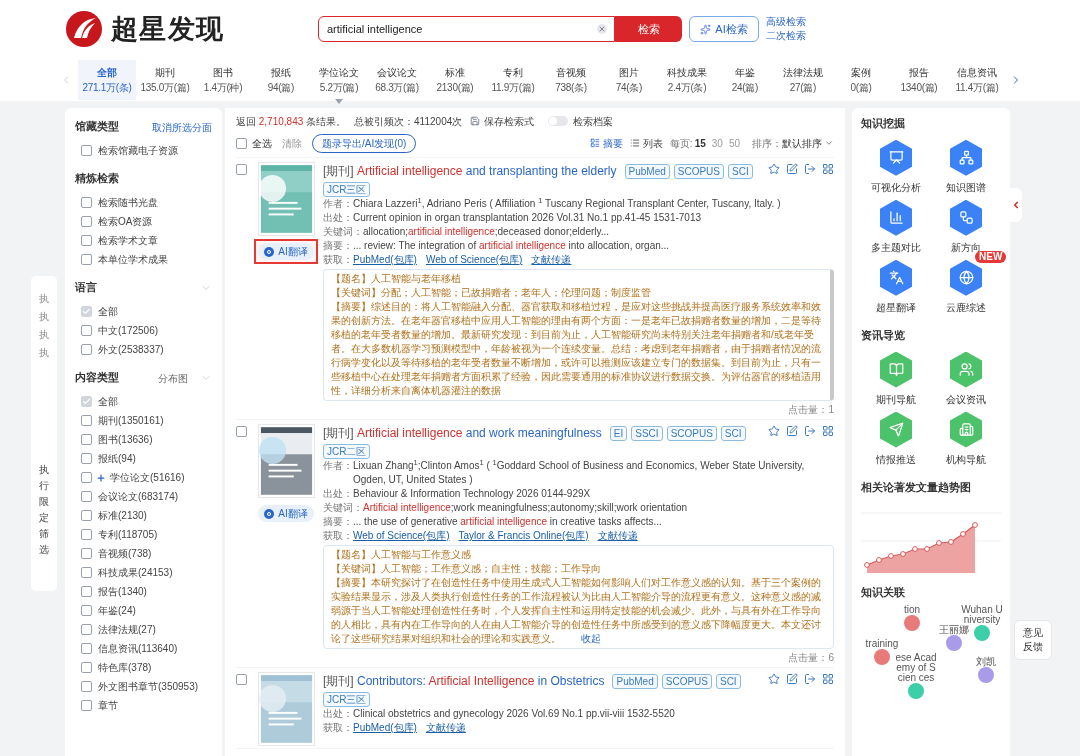  I want to click on category-tab: 年鉴 24(篇), so click(745, 79).